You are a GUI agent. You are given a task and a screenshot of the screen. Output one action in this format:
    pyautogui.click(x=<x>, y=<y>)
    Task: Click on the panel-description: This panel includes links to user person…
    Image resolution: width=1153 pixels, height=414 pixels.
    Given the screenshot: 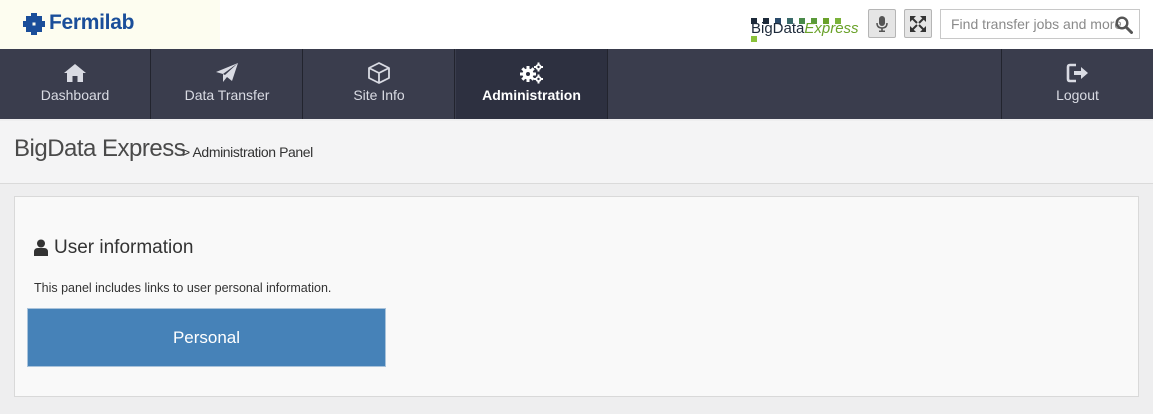 What is the action you would take?
    pyautogui.click(x=183, y=288)
    